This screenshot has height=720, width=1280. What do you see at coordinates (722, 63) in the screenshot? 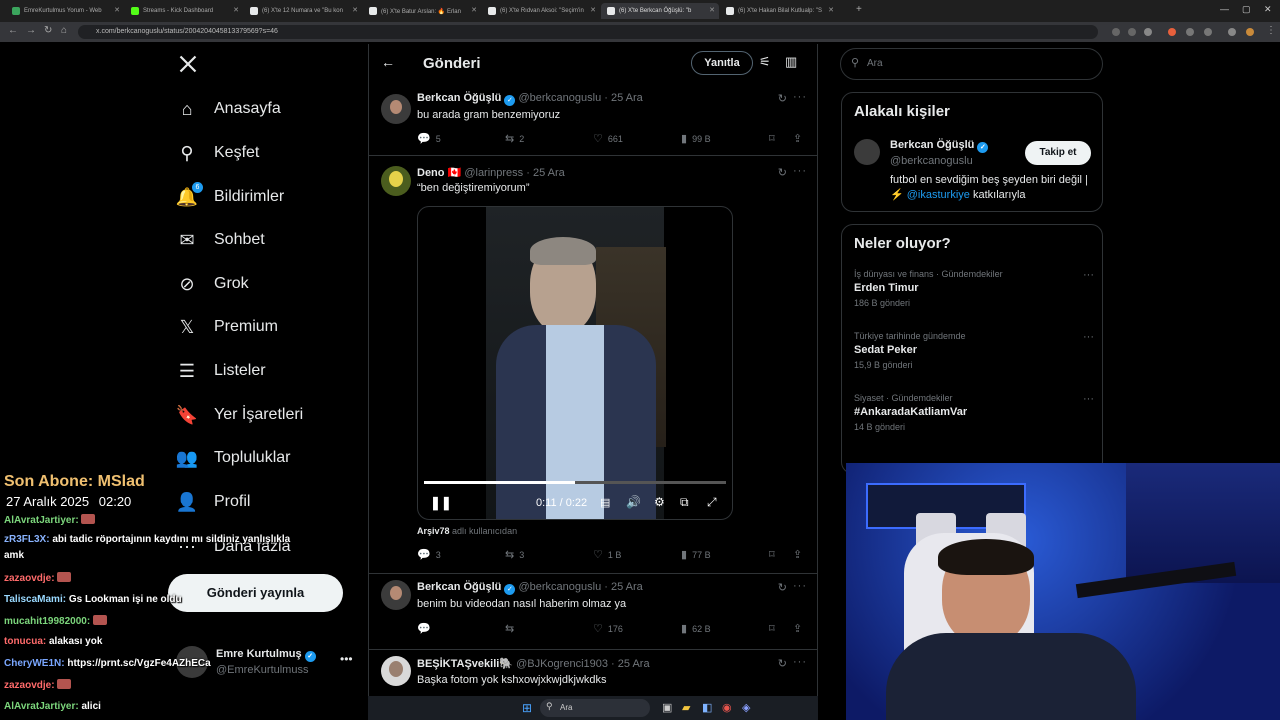
I see `reply-button: Yanıtla` at bounding box center [722, 63].